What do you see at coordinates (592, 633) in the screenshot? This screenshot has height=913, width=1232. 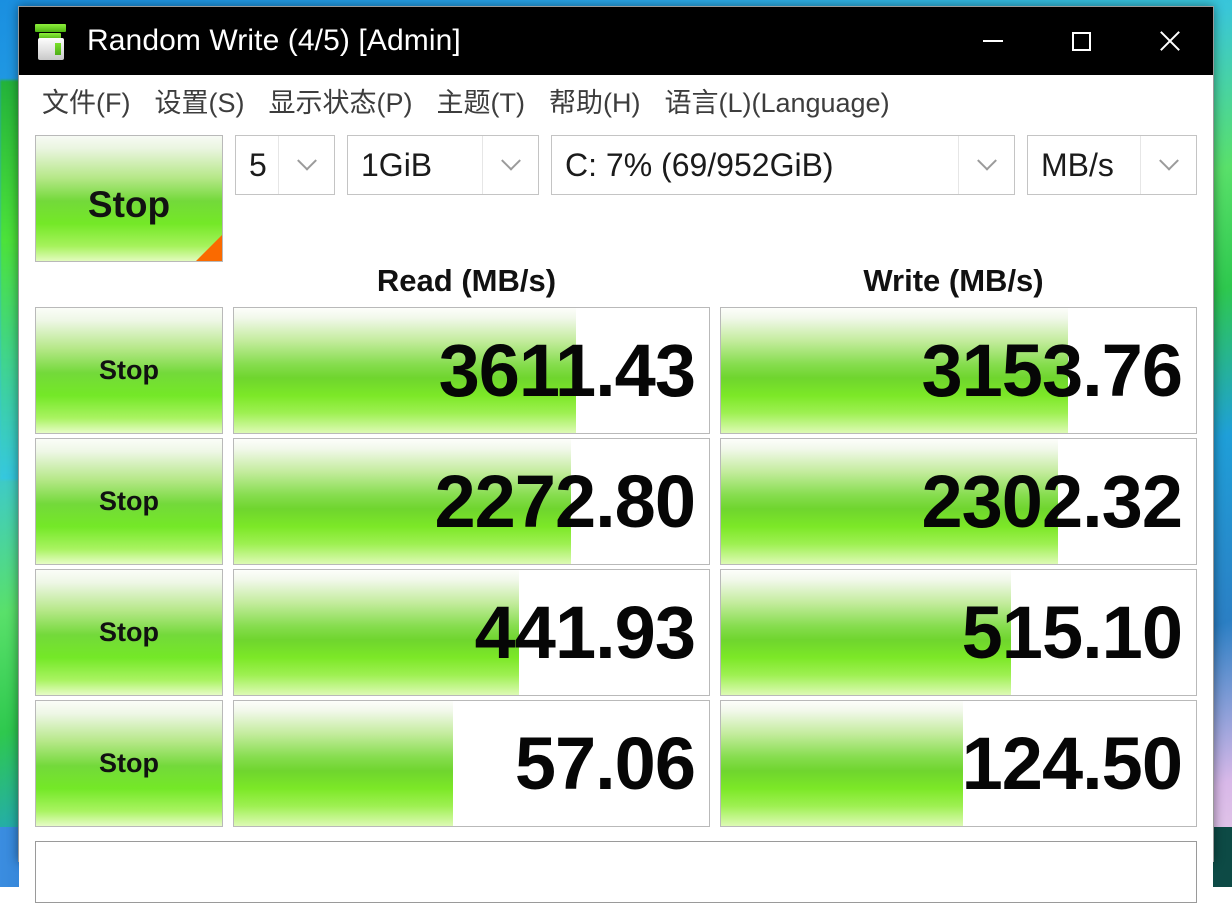 I see `read-value-3: 441.93` at bounding box center [592, 633].